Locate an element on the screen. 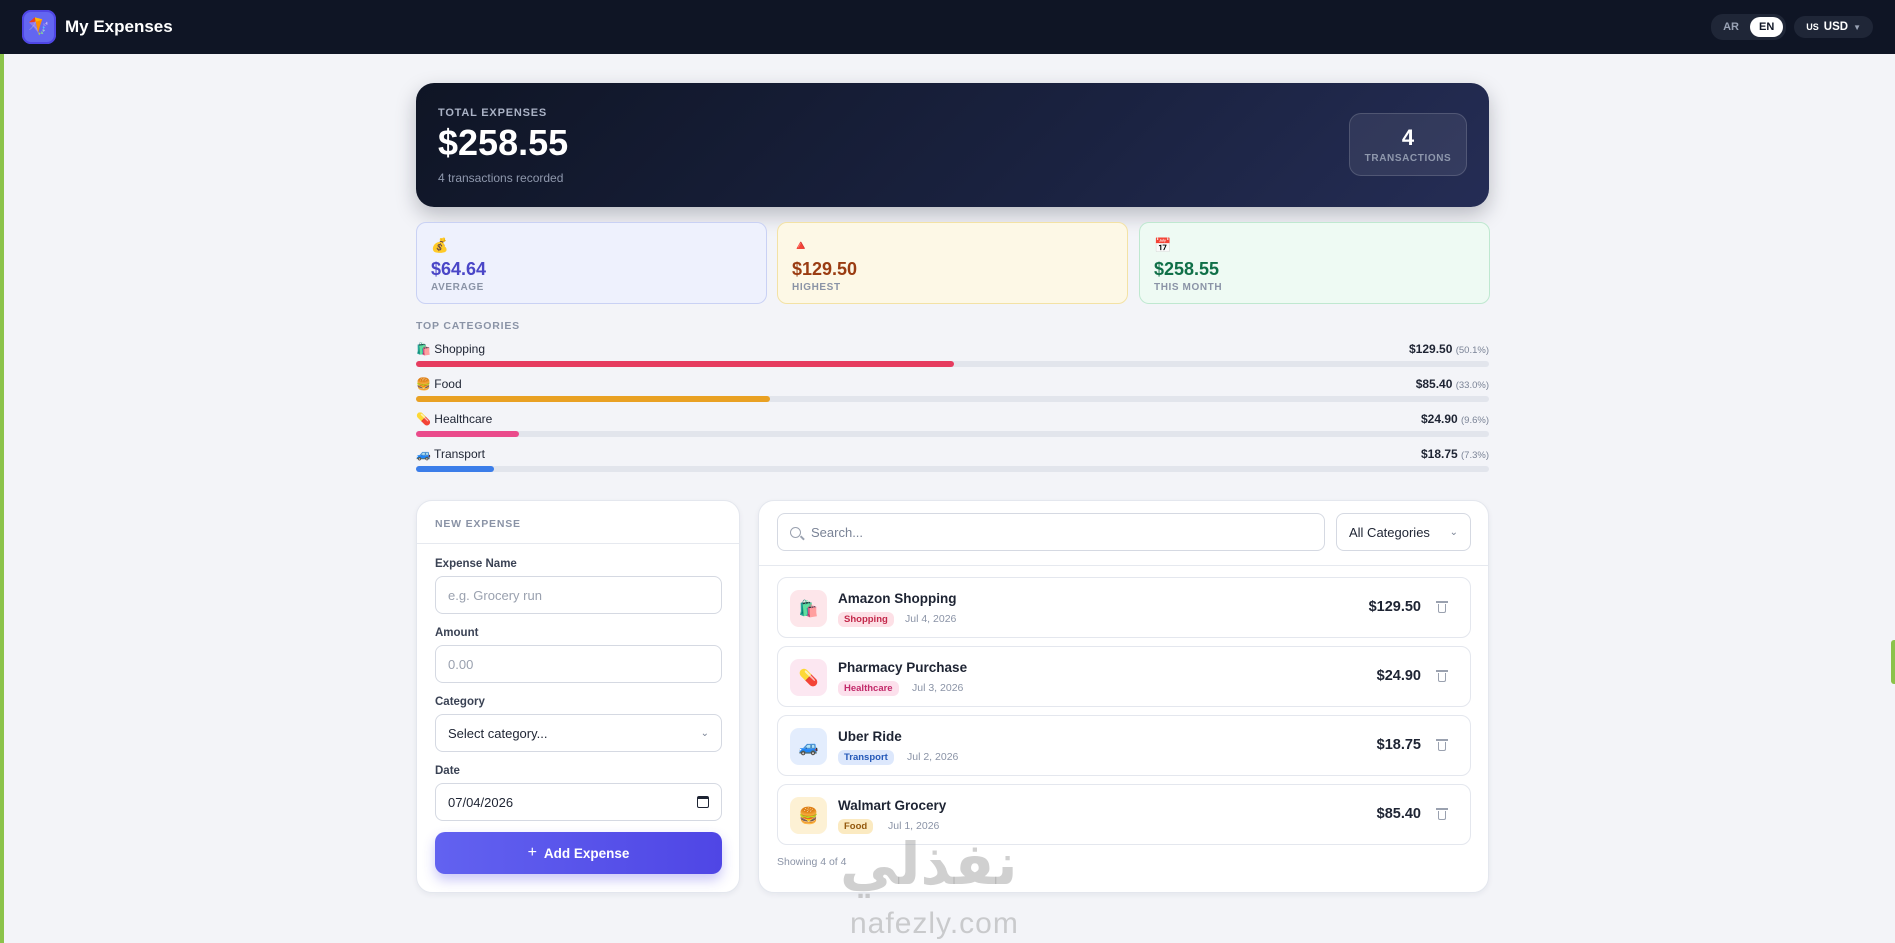  list-footer-count: Showing 4 of 4 is located at coordinates (812, 862).